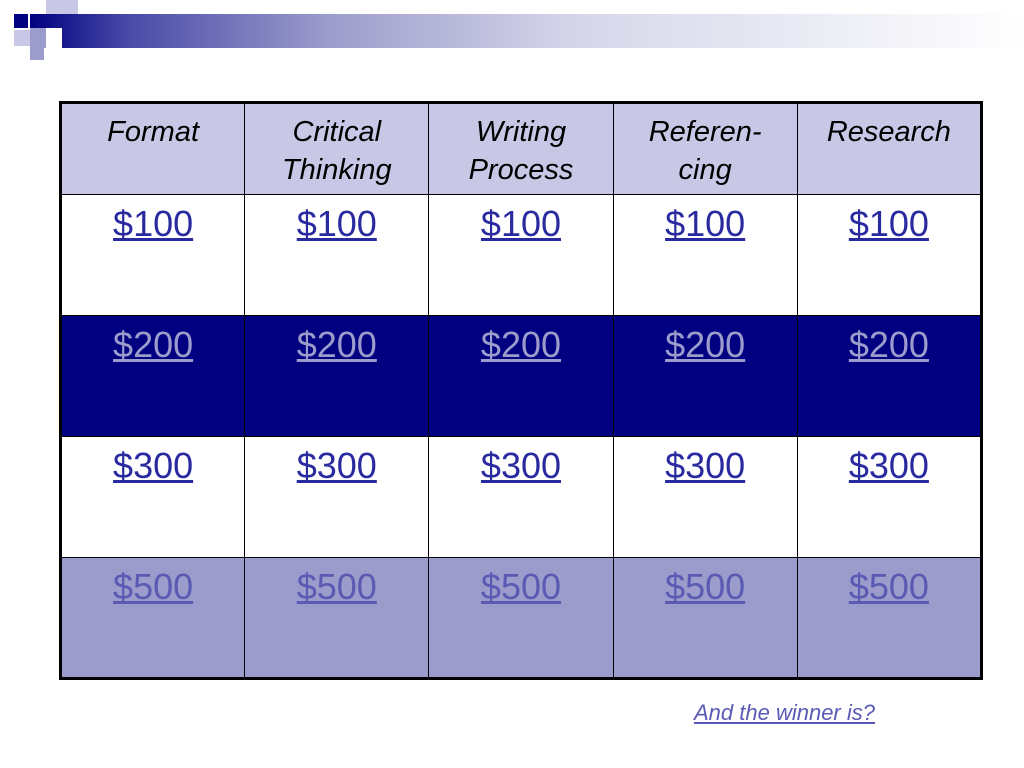  What do you see at coordinates (521, 465) in the screenshot?
I see `question-link-writing-process-300: $300` at bounding box center [521, 465].